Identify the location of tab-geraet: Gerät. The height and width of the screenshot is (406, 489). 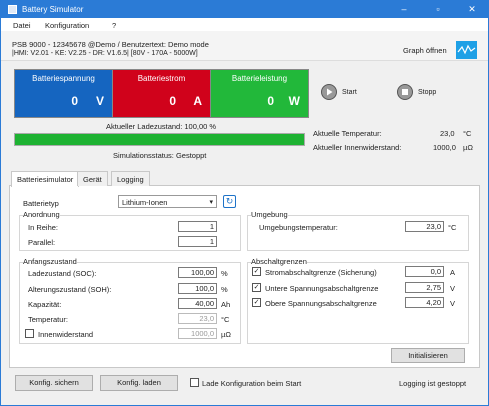
(92, 178).